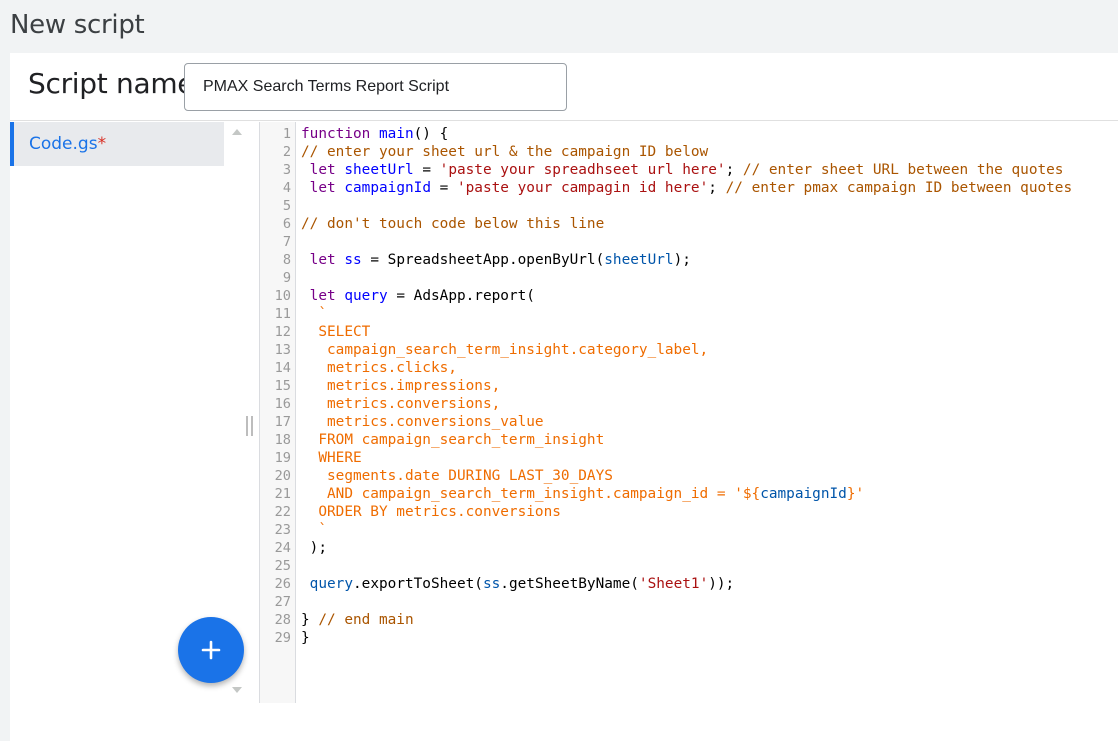  I want to click on code-token: FROM campaign_search_term_insight, so click(453, 440).